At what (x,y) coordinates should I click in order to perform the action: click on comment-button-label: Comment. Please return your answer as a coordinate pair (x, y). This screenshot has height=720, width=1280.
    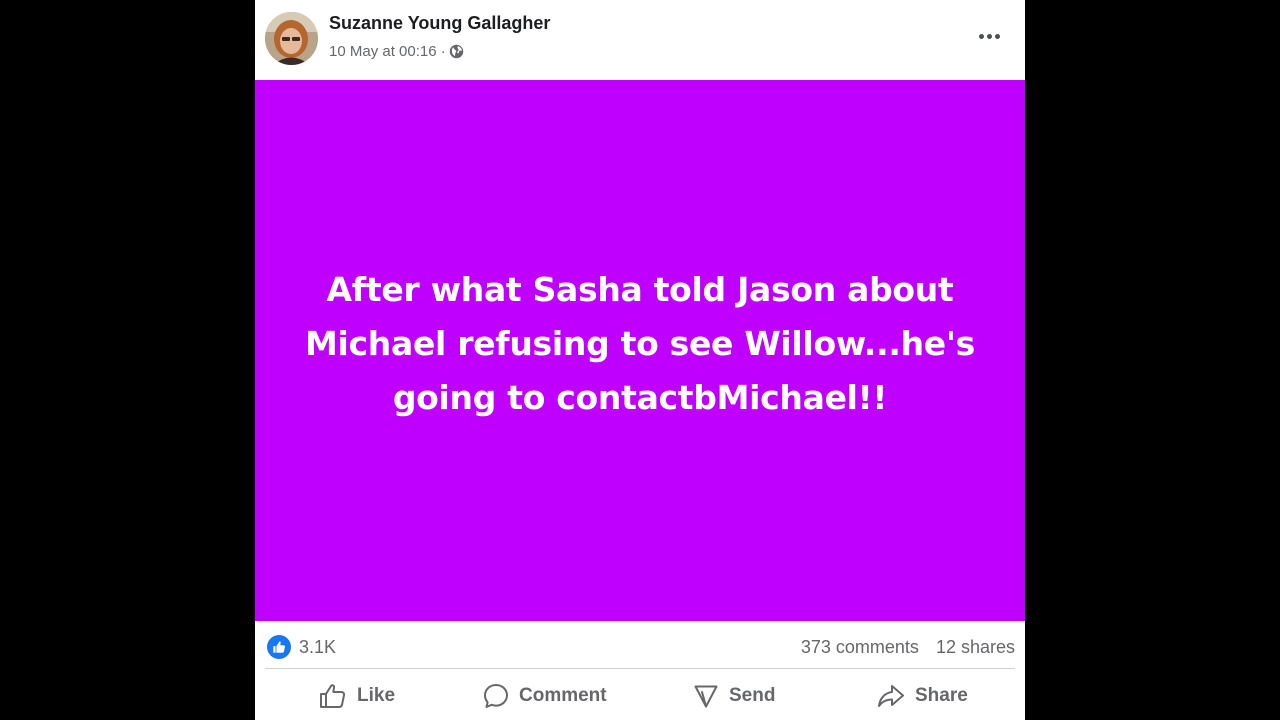
    Looking at the image, I should click on (563, 695).